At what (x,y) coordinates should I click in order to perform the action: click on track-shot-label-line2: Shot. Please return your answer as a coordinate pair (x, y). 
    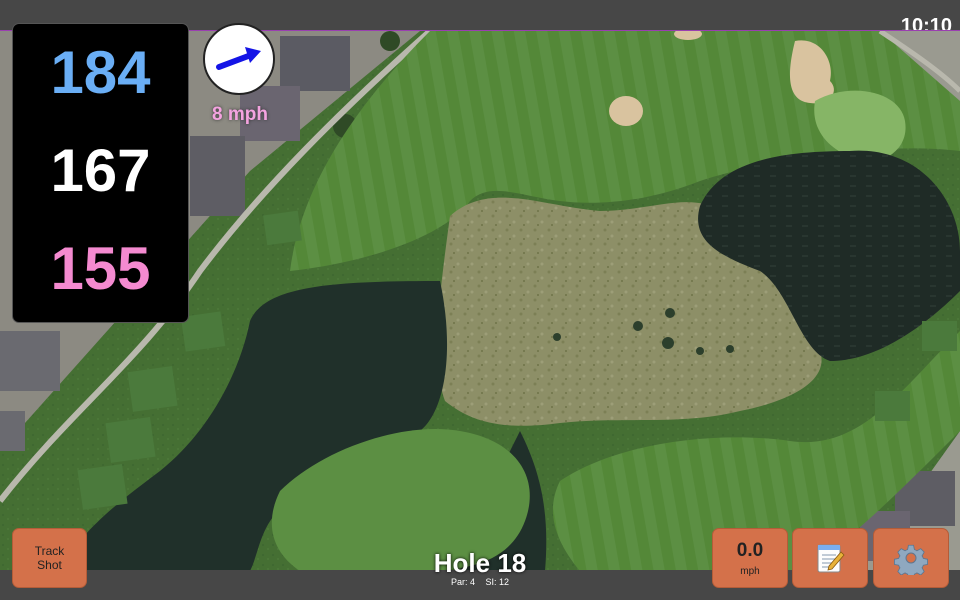
    Looking at the image, I should click on (49, 565).